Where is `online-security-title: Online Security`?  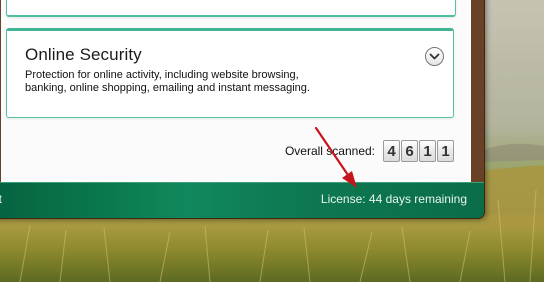
online-security-title: Online Security is located at coordinates (83, 54).